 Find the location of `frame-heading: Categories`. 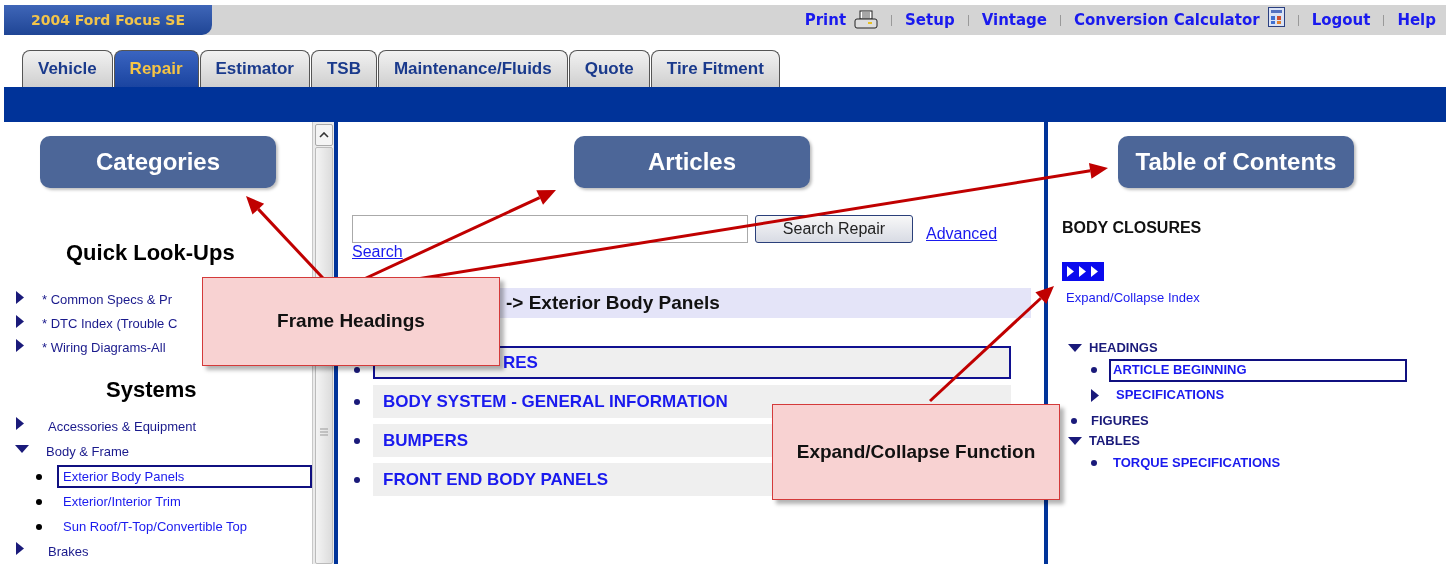

frame-heading: Categories is located at coordinates (158, 162).